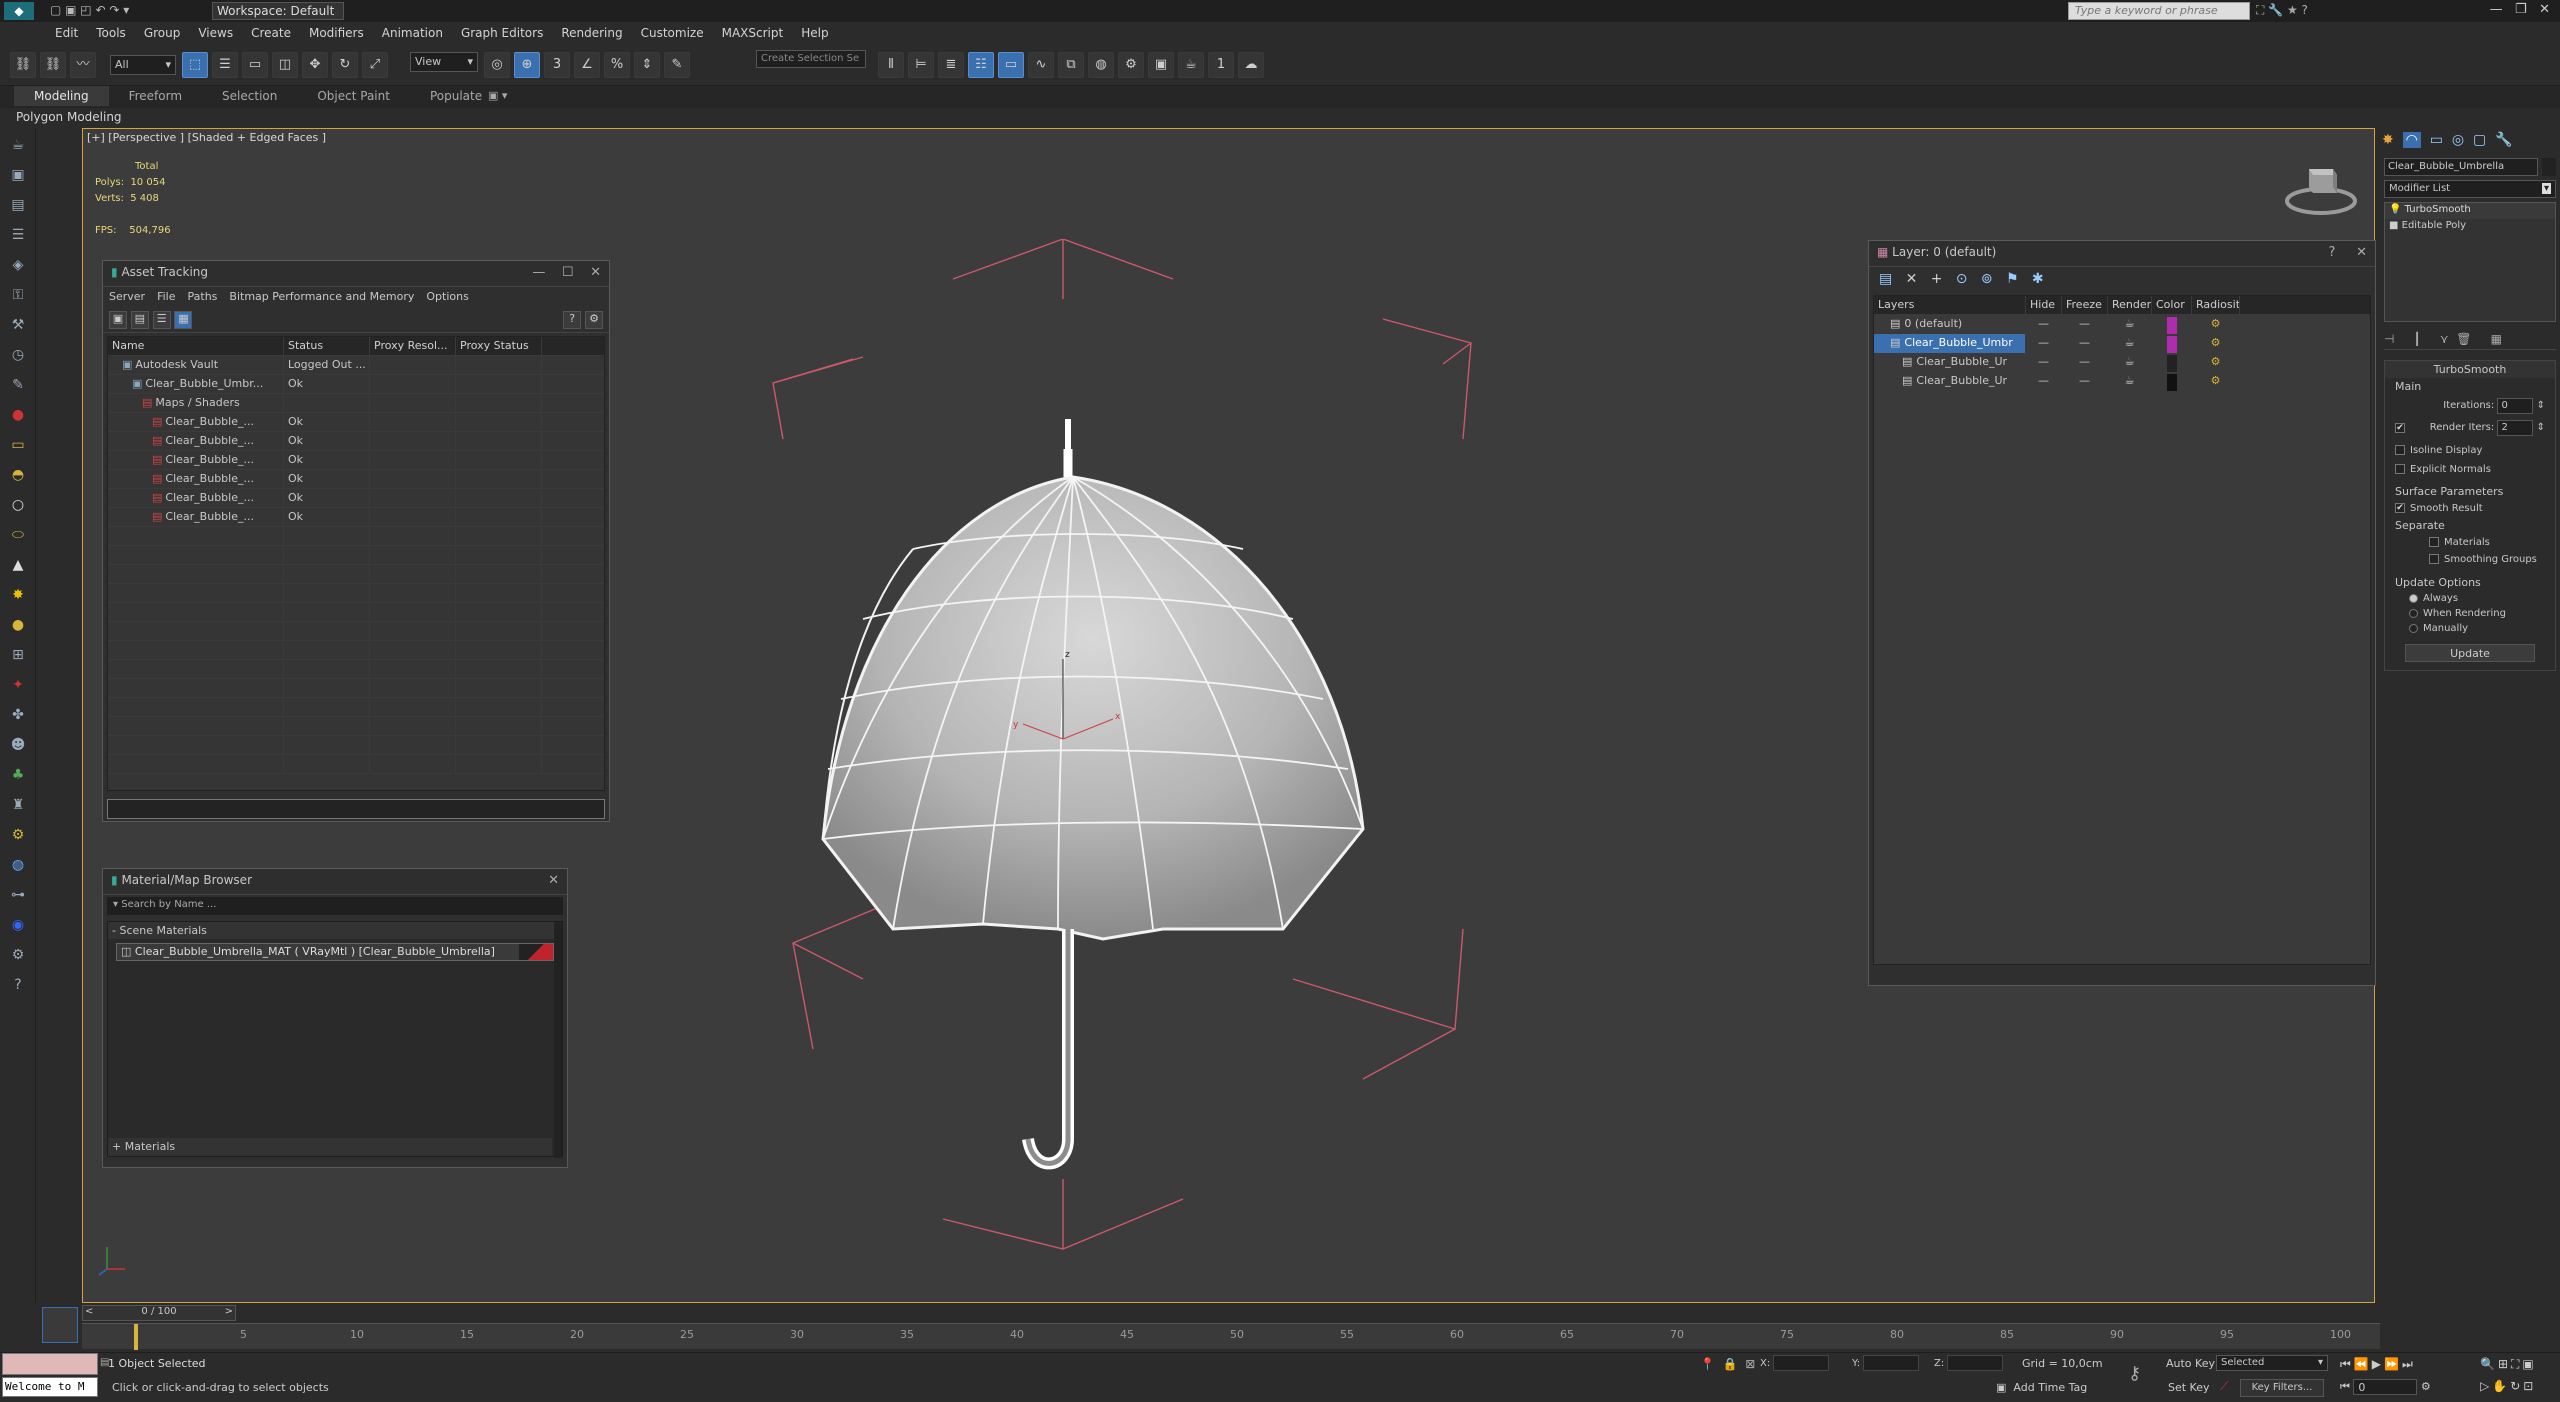  Describe the element at coordinates (2417, 339) in the screenshot. I see `show-end-result-icon: ┃` at that location.